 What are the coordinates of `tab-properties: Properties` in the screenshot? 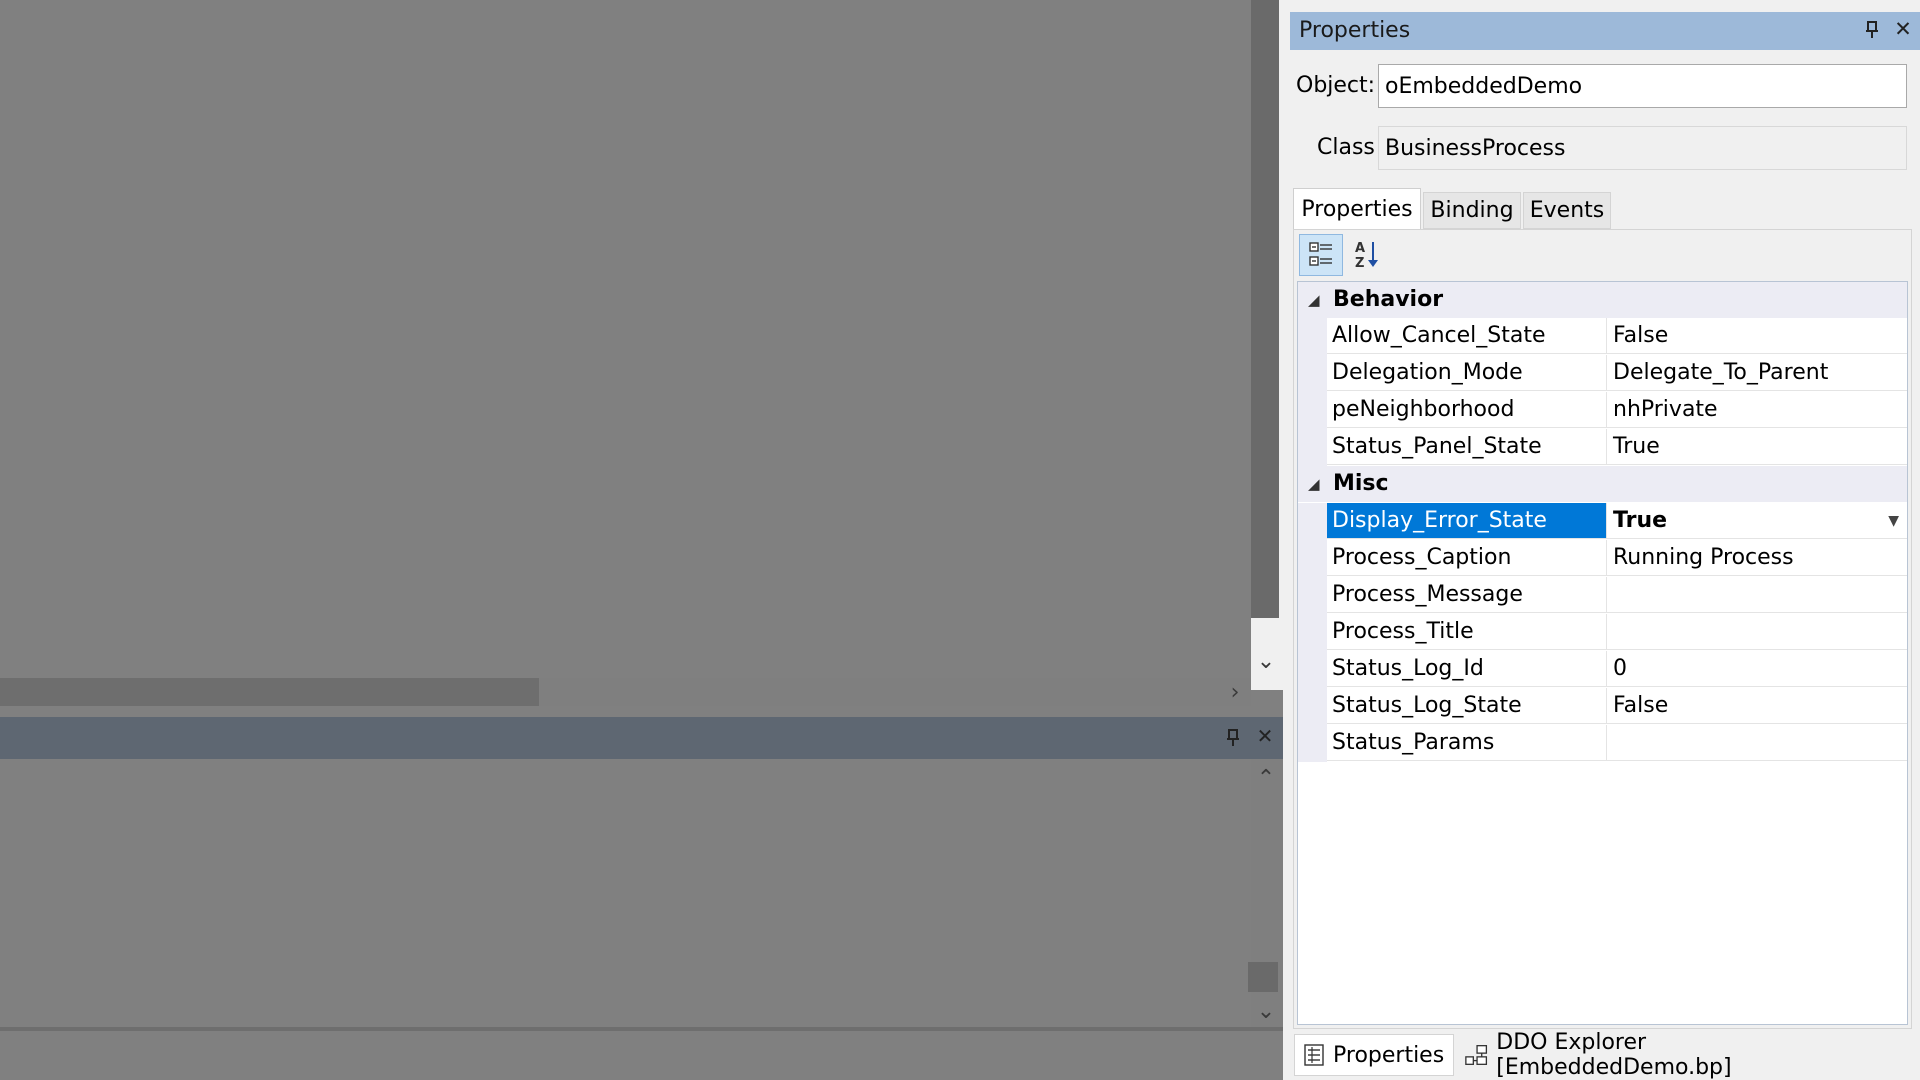 It's located at (1357, 208).